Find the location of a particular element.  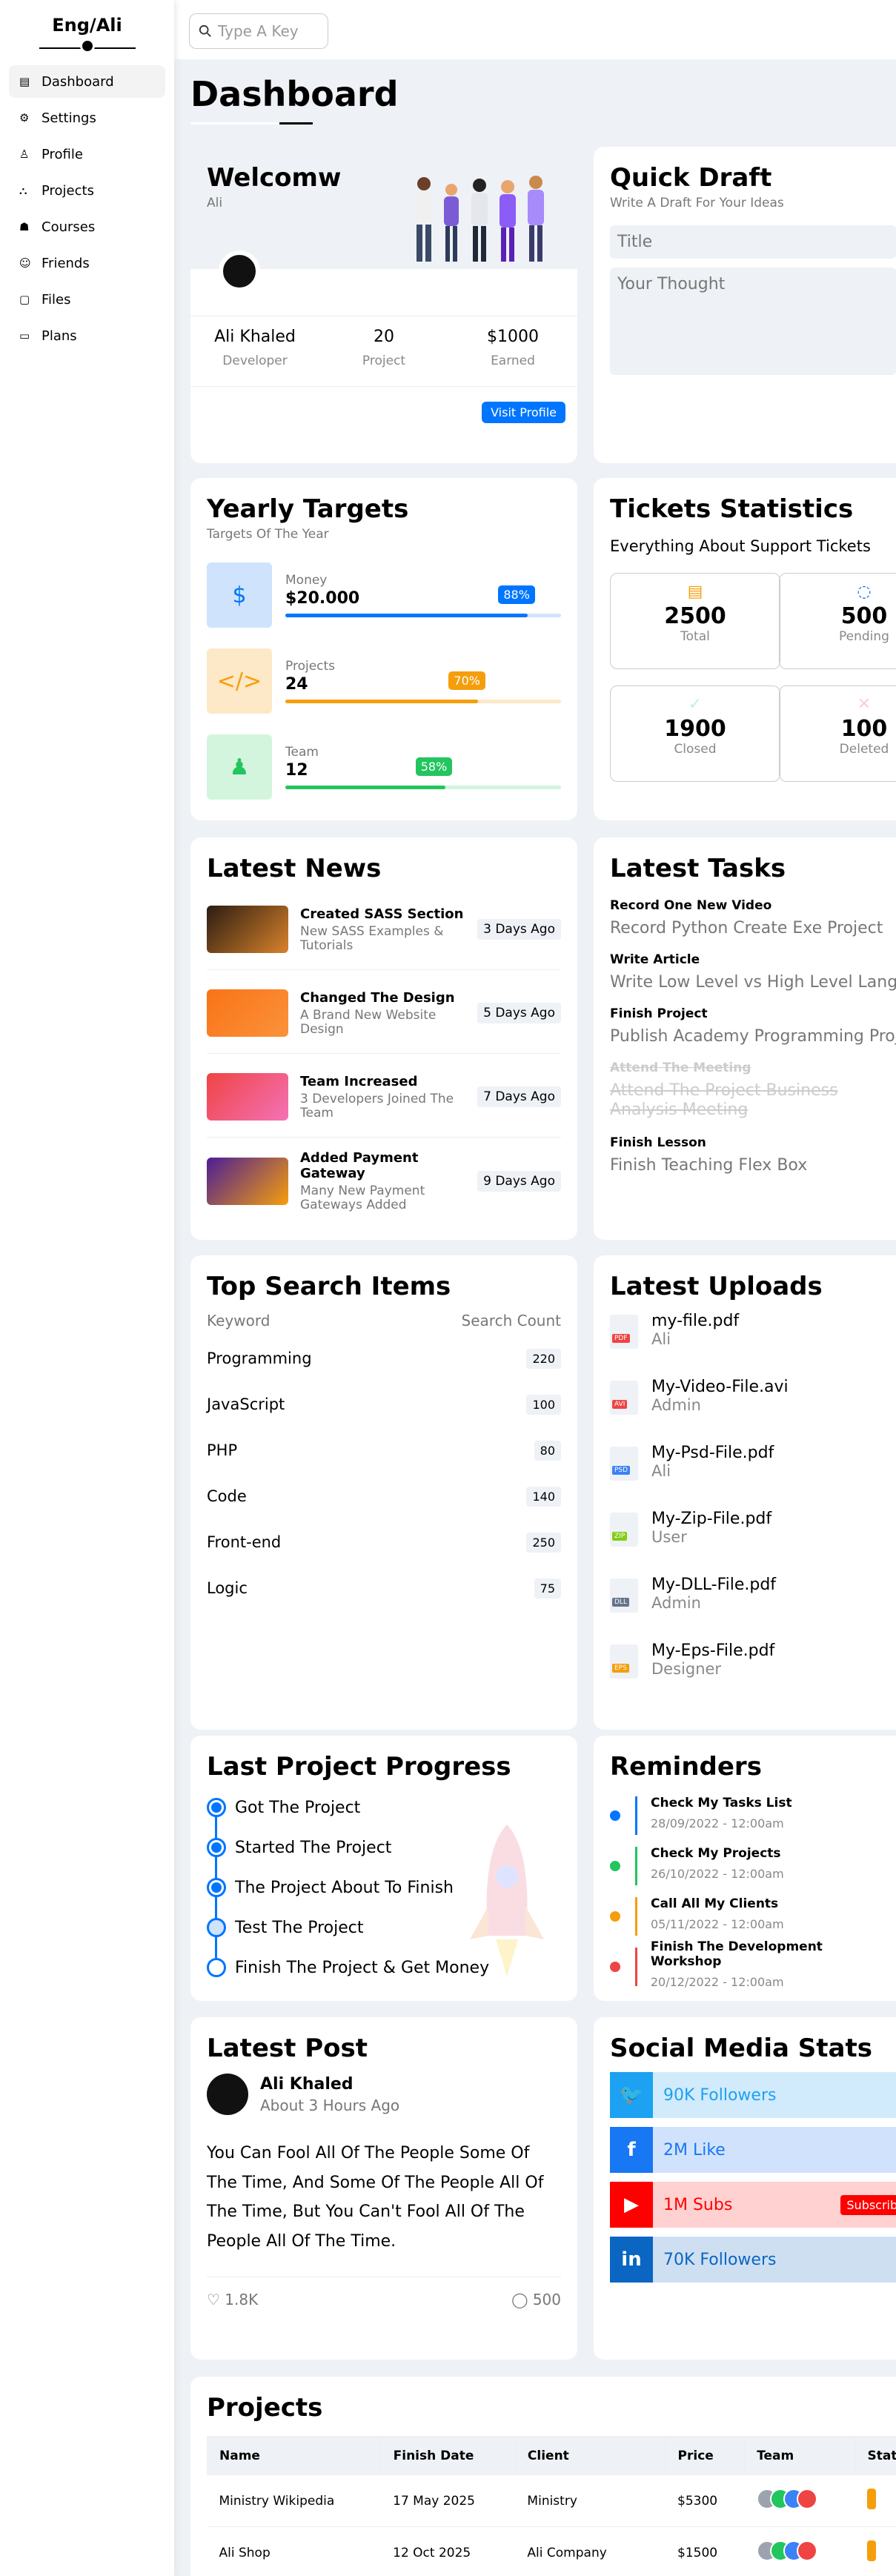

upload-item: PSD My-Psd-File.pdf Ali is located at coordinates (753, 1477).